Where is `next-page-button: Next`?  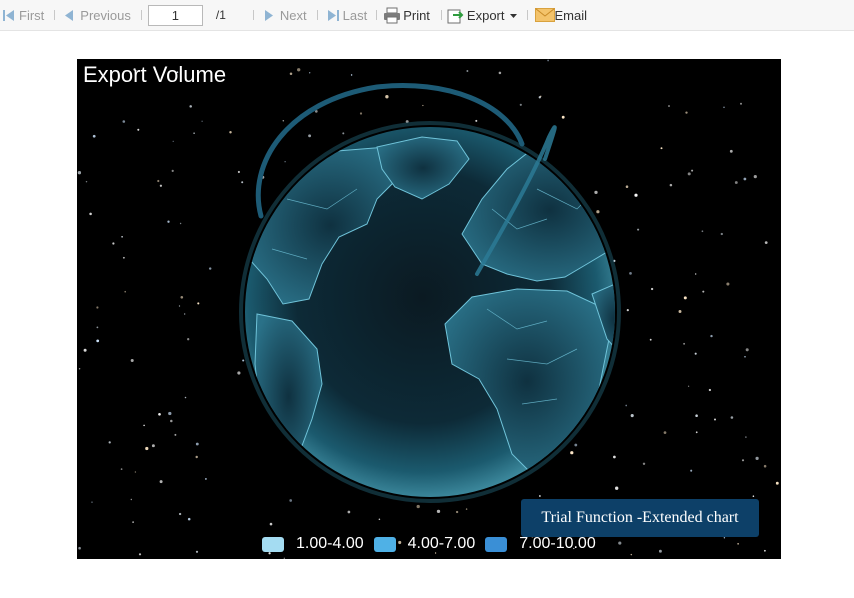 next-page-button: Next is located at coordinates (285, 15).